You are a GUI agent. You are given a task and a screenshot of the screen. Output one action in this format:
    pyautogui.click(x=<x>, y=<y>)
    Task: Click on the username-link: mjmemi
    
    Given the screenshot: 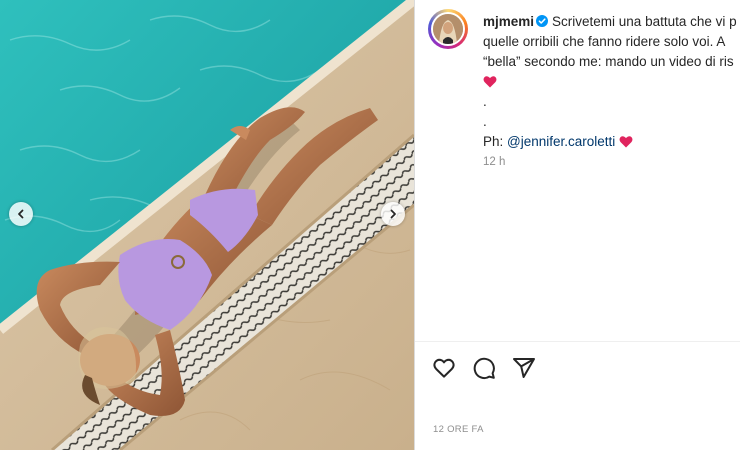 What is the action you would take?
    pyautogui.click(x=508, y=21)
    